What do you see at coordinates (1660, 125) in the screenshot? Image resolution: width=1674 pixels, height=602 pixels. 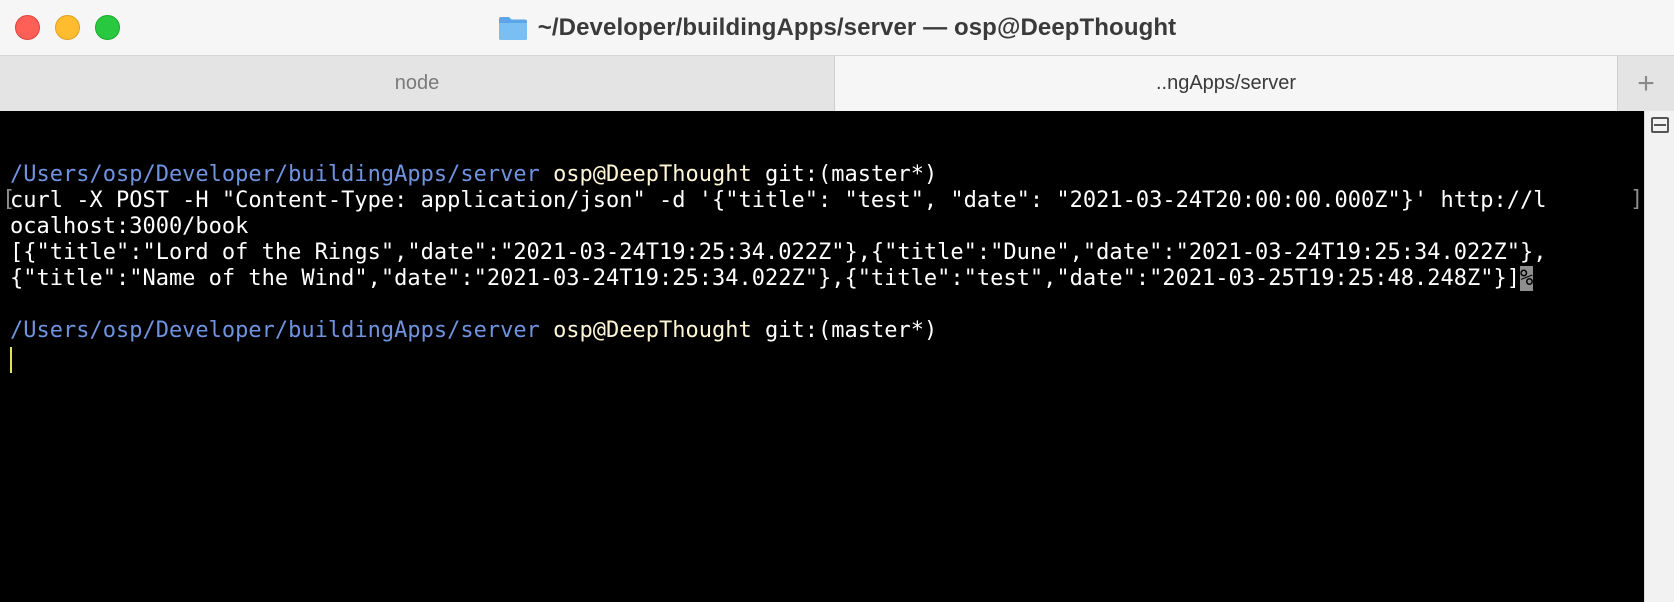 I see `split-pane-icon` at bounding box center [1660, 125].